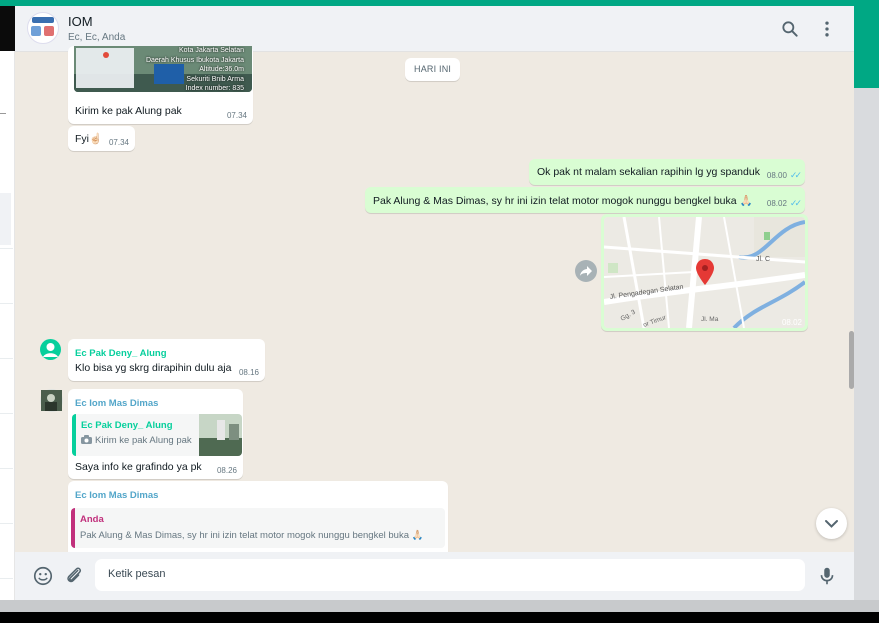 This screenshot has width=879, height=623. Describe the element at coordinates (7, 325) in the screenshot. I see `chat-list-panel` at that location.